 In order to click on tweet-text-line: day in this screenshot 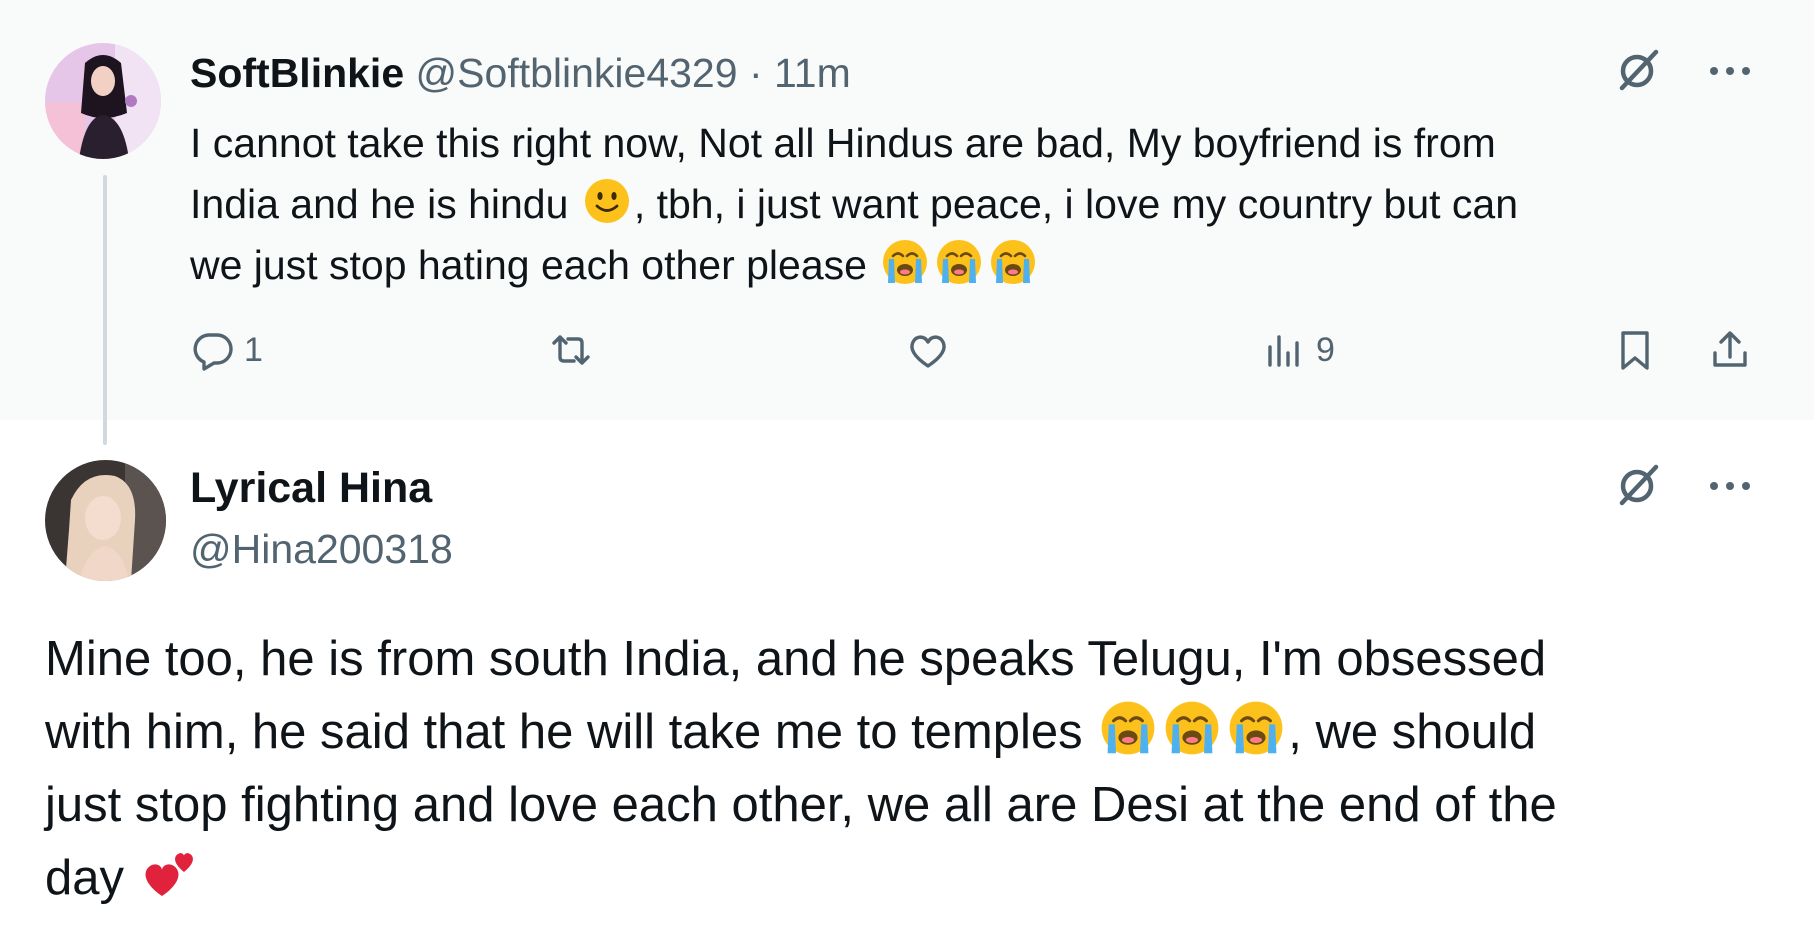, I will do `click(915, 878)`.